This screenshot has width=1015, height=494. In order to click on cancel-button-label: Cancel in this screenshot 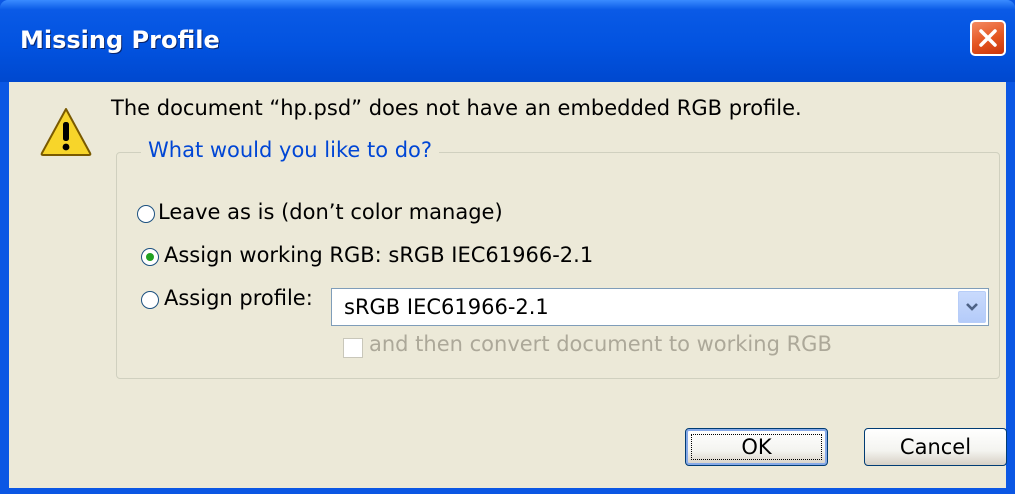, I will do `click(935, 447)`.